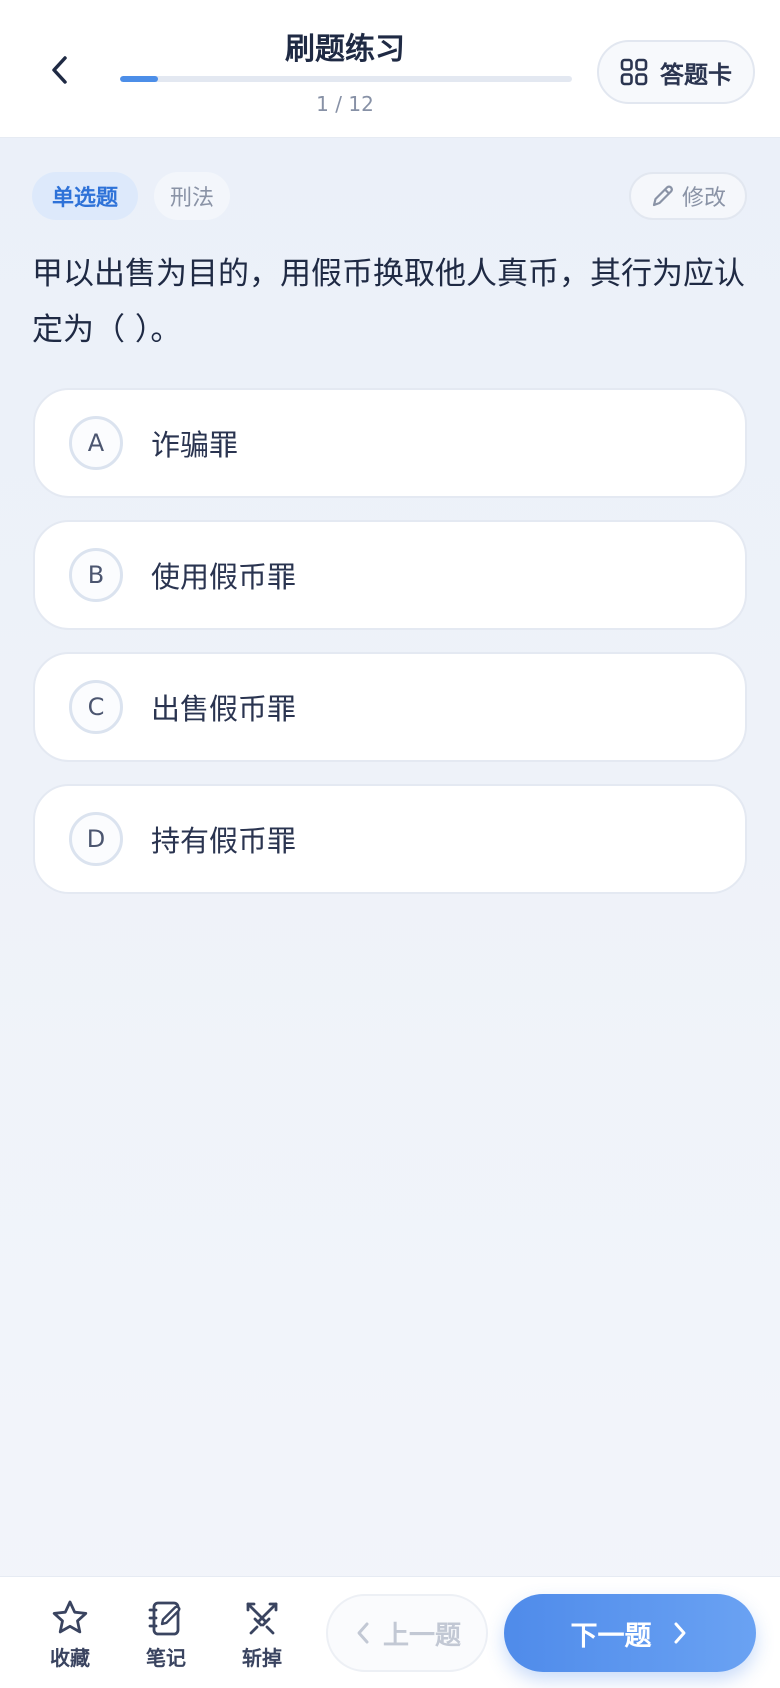 Image resolution: width=780 pixels, height=1688 pixels. I want to click on edit-label: 修改, so click(703, 198).